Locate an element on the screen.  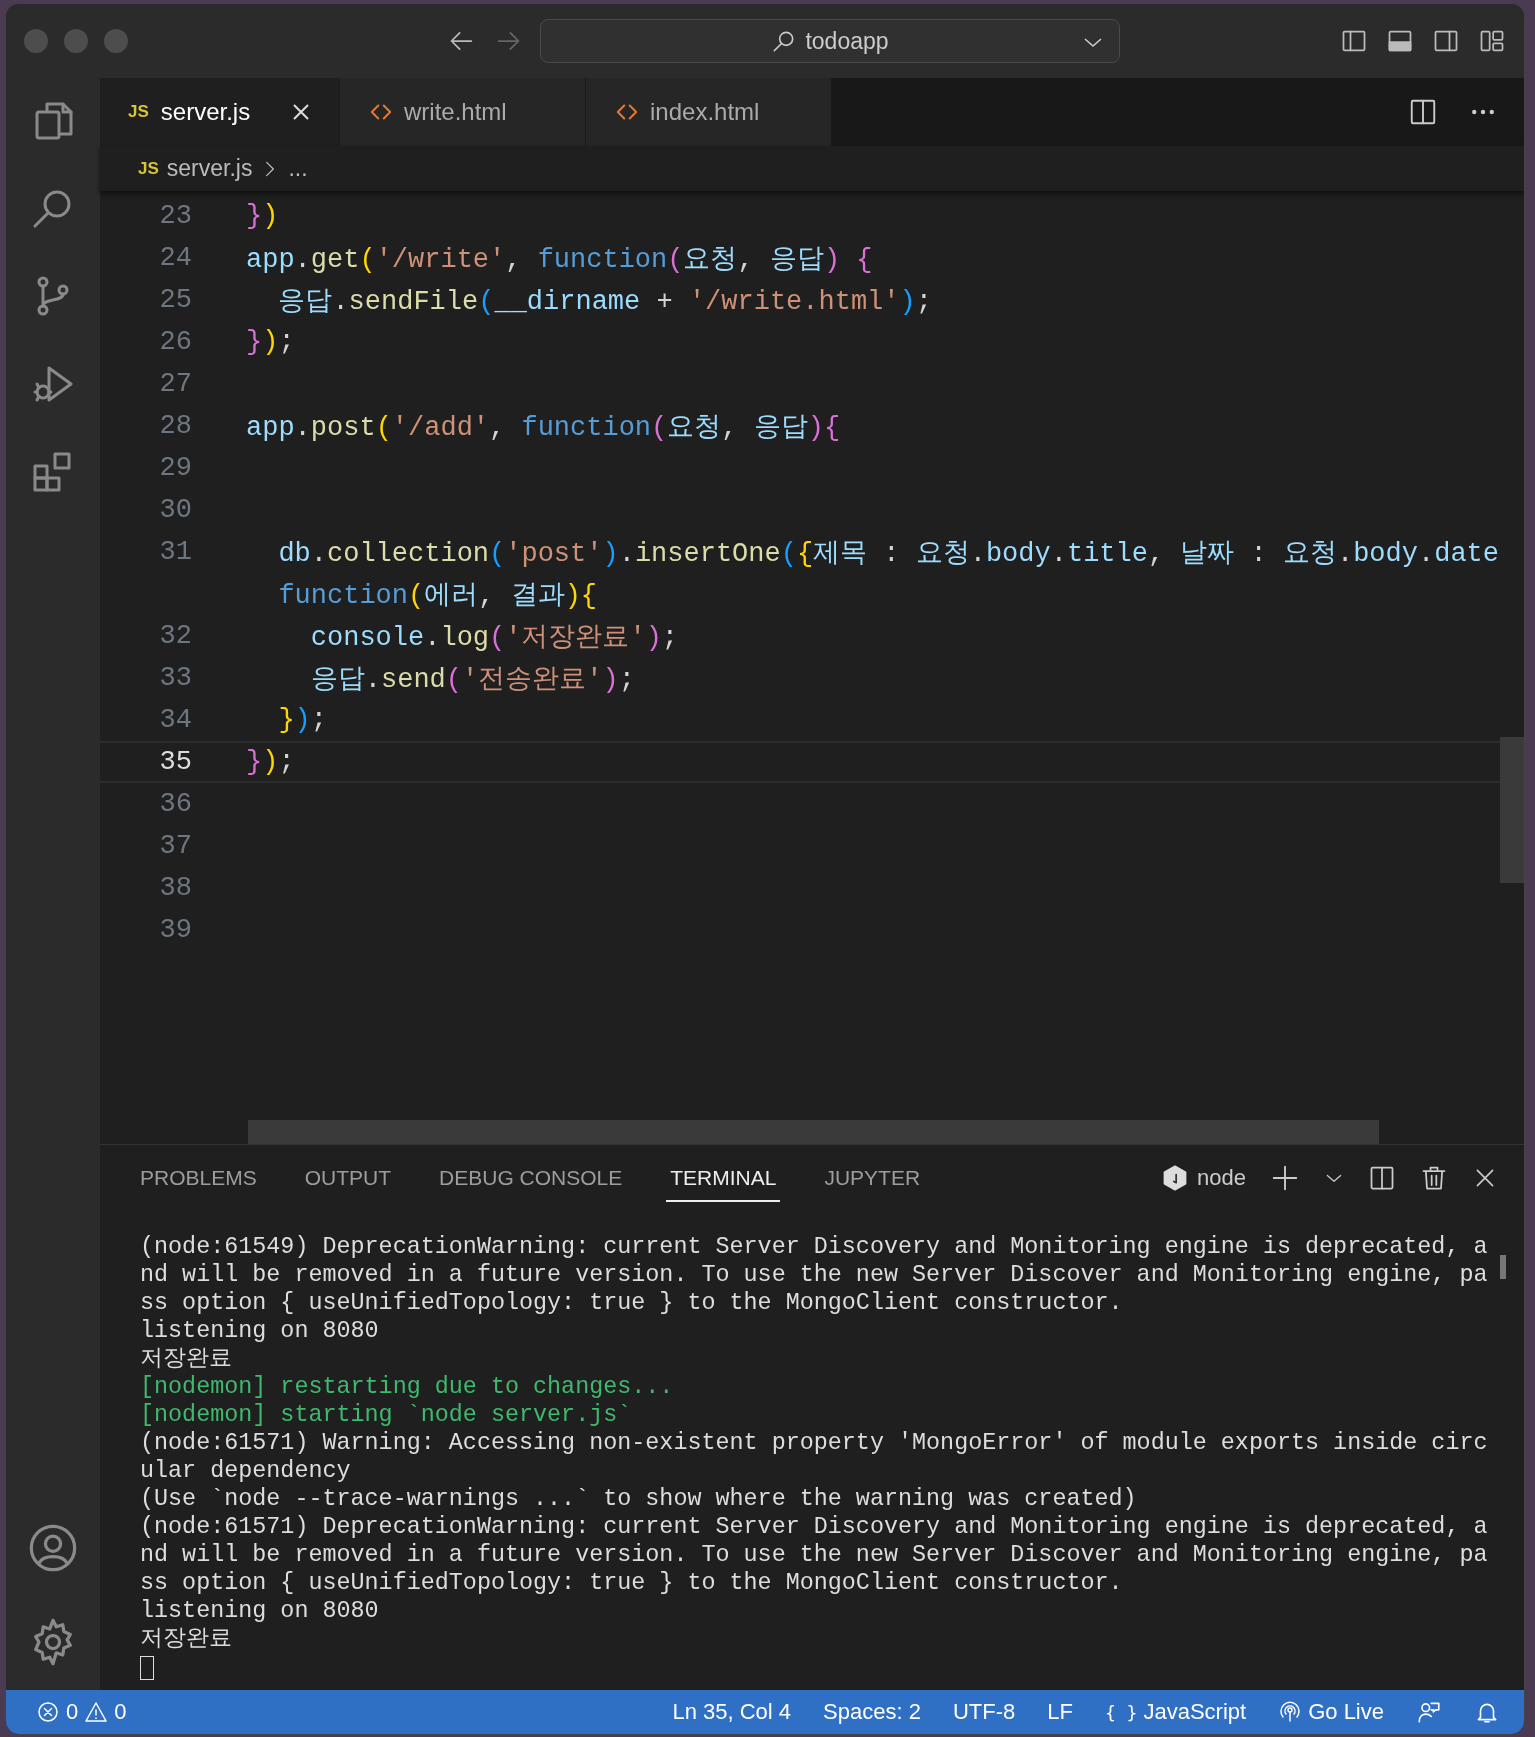
status-item: Ln 35, Col 4 is located at coordinates (732, 1712).